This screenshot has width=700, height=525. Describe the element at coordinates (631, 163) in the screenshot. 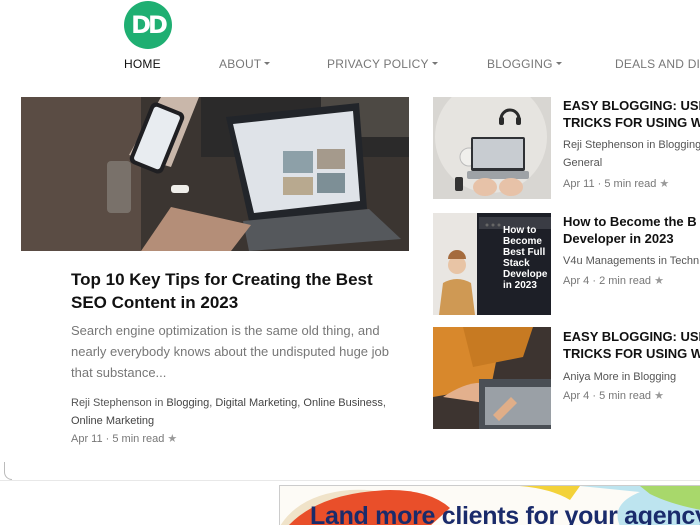

I see `side-post-category: General` at that location.